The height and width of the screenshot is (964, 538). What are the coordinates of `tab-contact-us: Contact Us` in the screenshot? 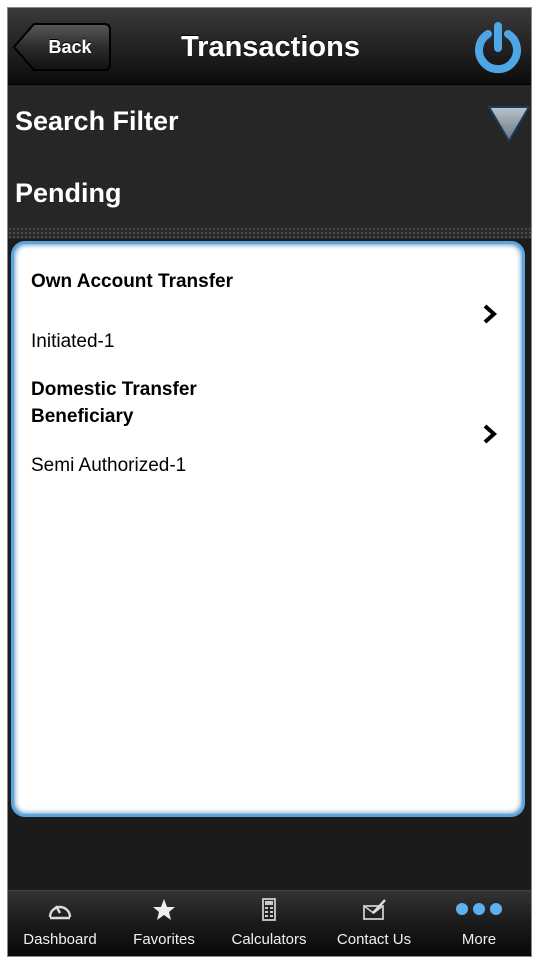 It's located at (374, 923).